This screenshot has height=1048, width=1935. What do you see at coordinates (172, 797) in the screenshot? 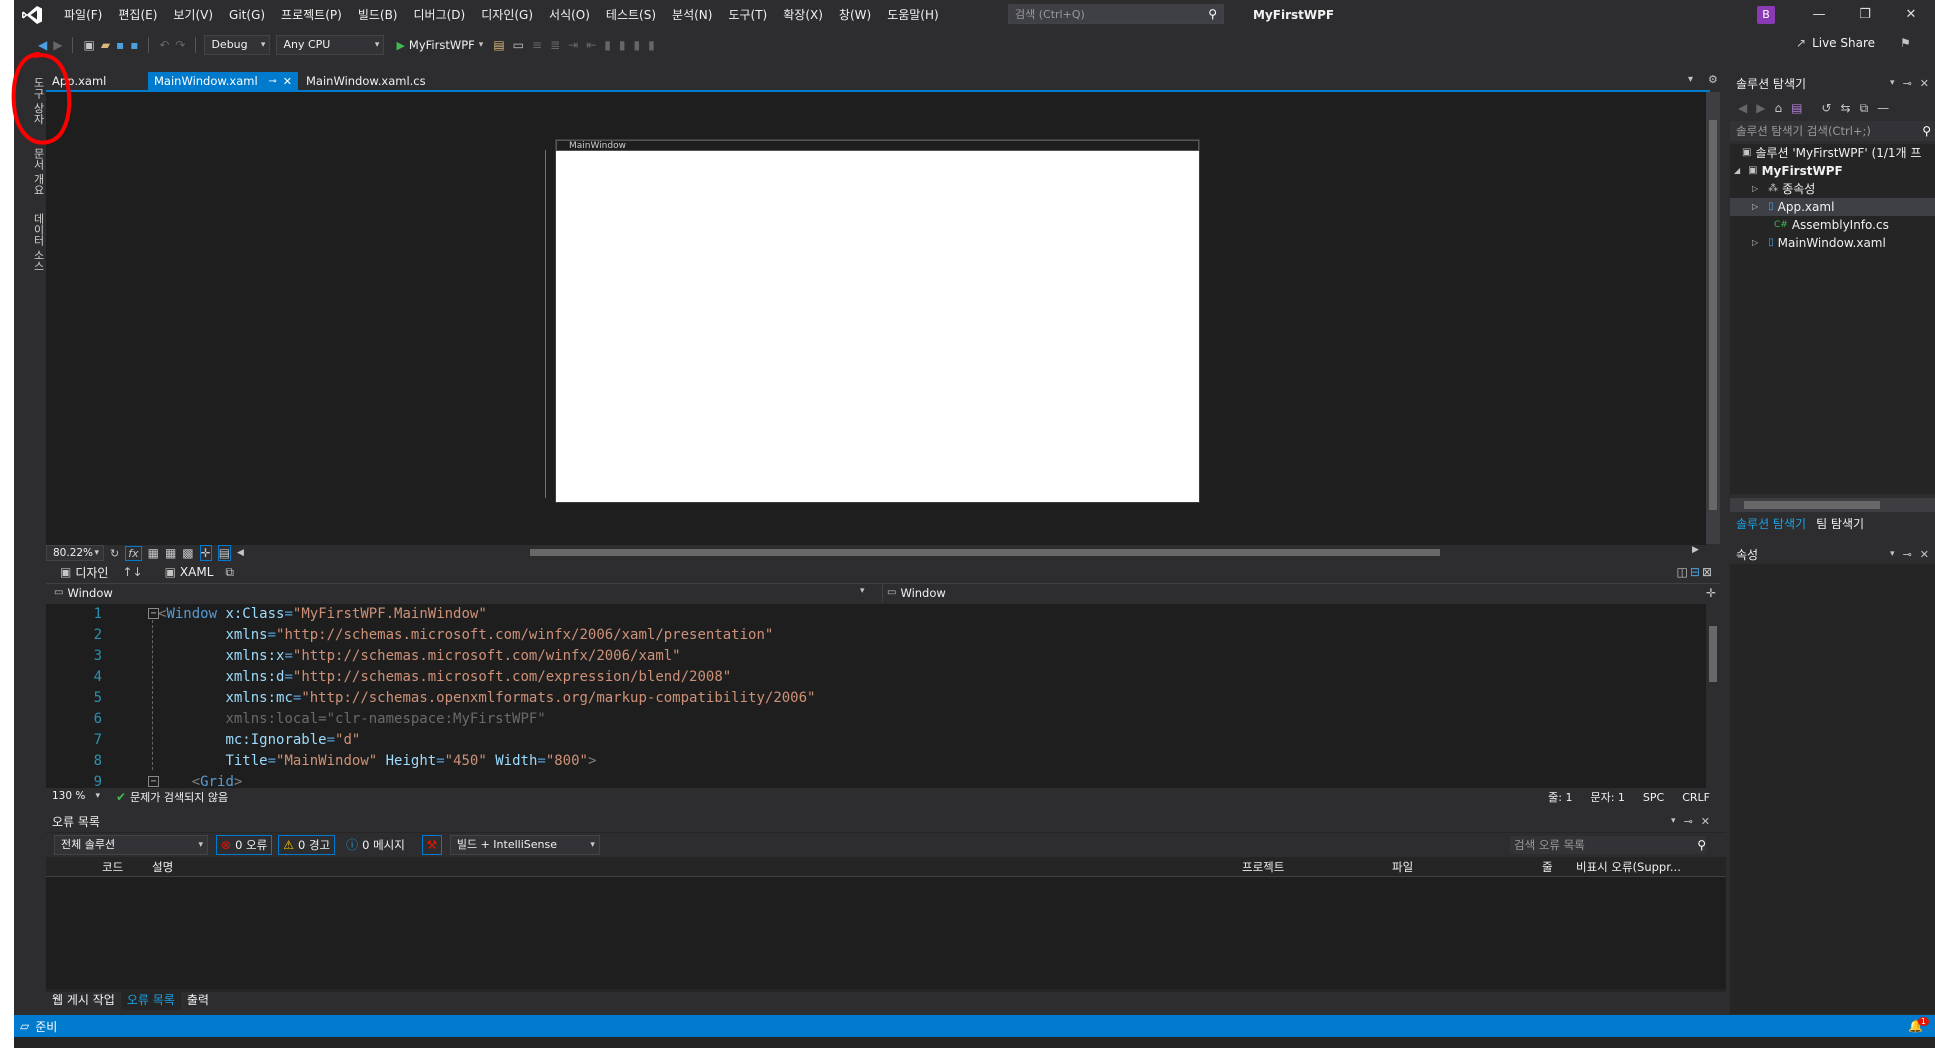
I see `issues-indicator: ✔ 문제가 검색되지 않음` at bounding box center [172, 797].